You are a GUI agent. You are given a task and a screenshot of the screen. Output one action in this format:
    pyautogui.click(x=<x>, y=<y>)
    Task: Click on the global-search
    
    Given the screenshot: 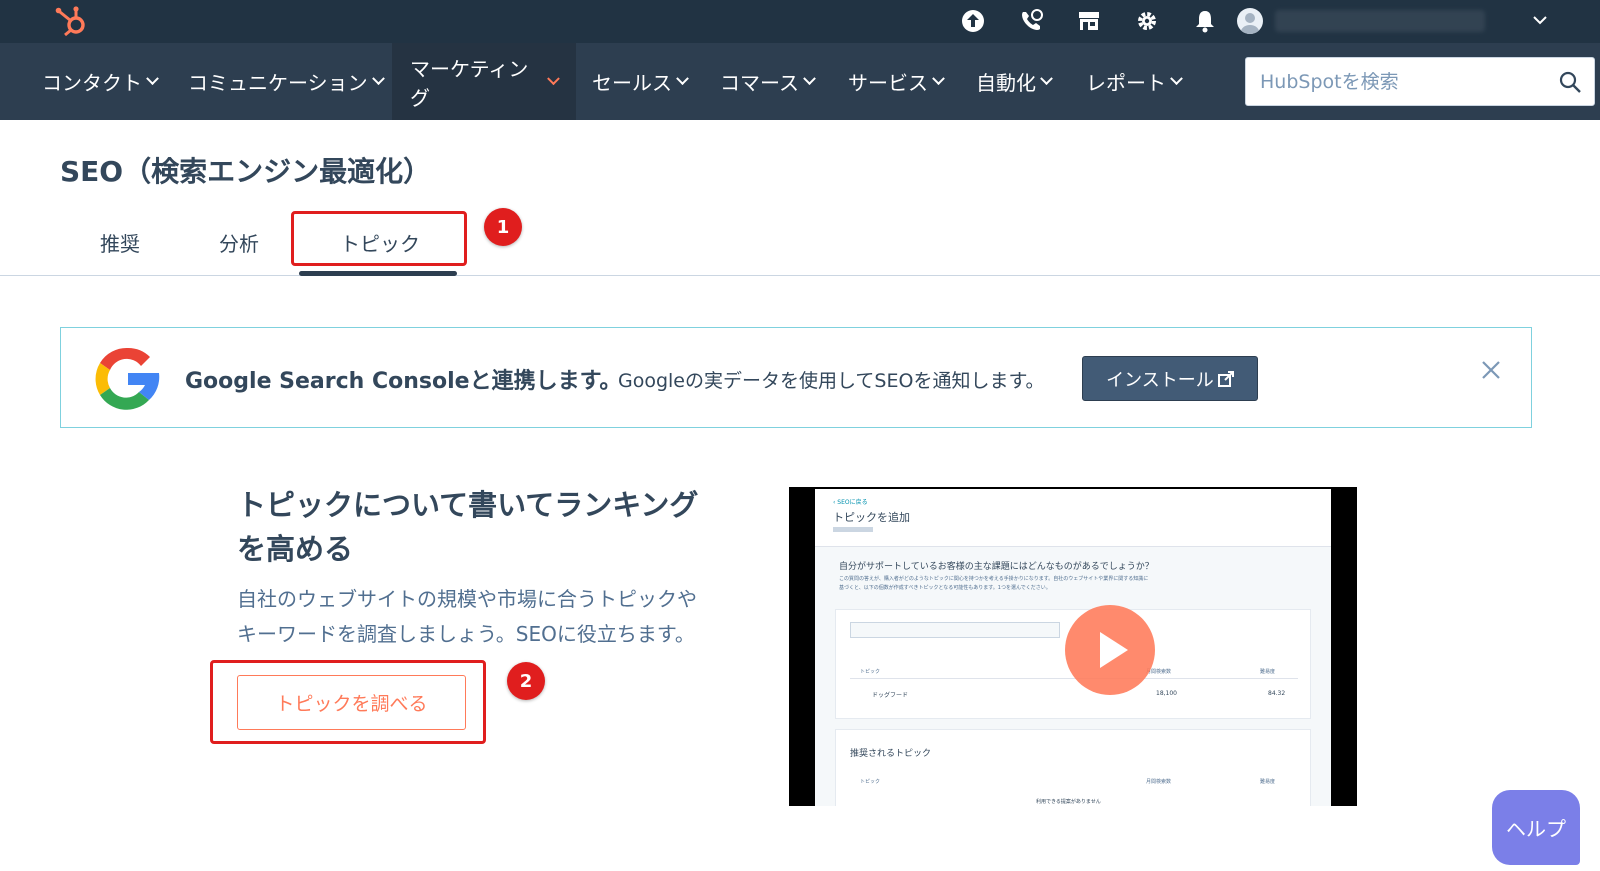 What is the action you would take?
    pyautogui.click(x=1420, y=81)
    